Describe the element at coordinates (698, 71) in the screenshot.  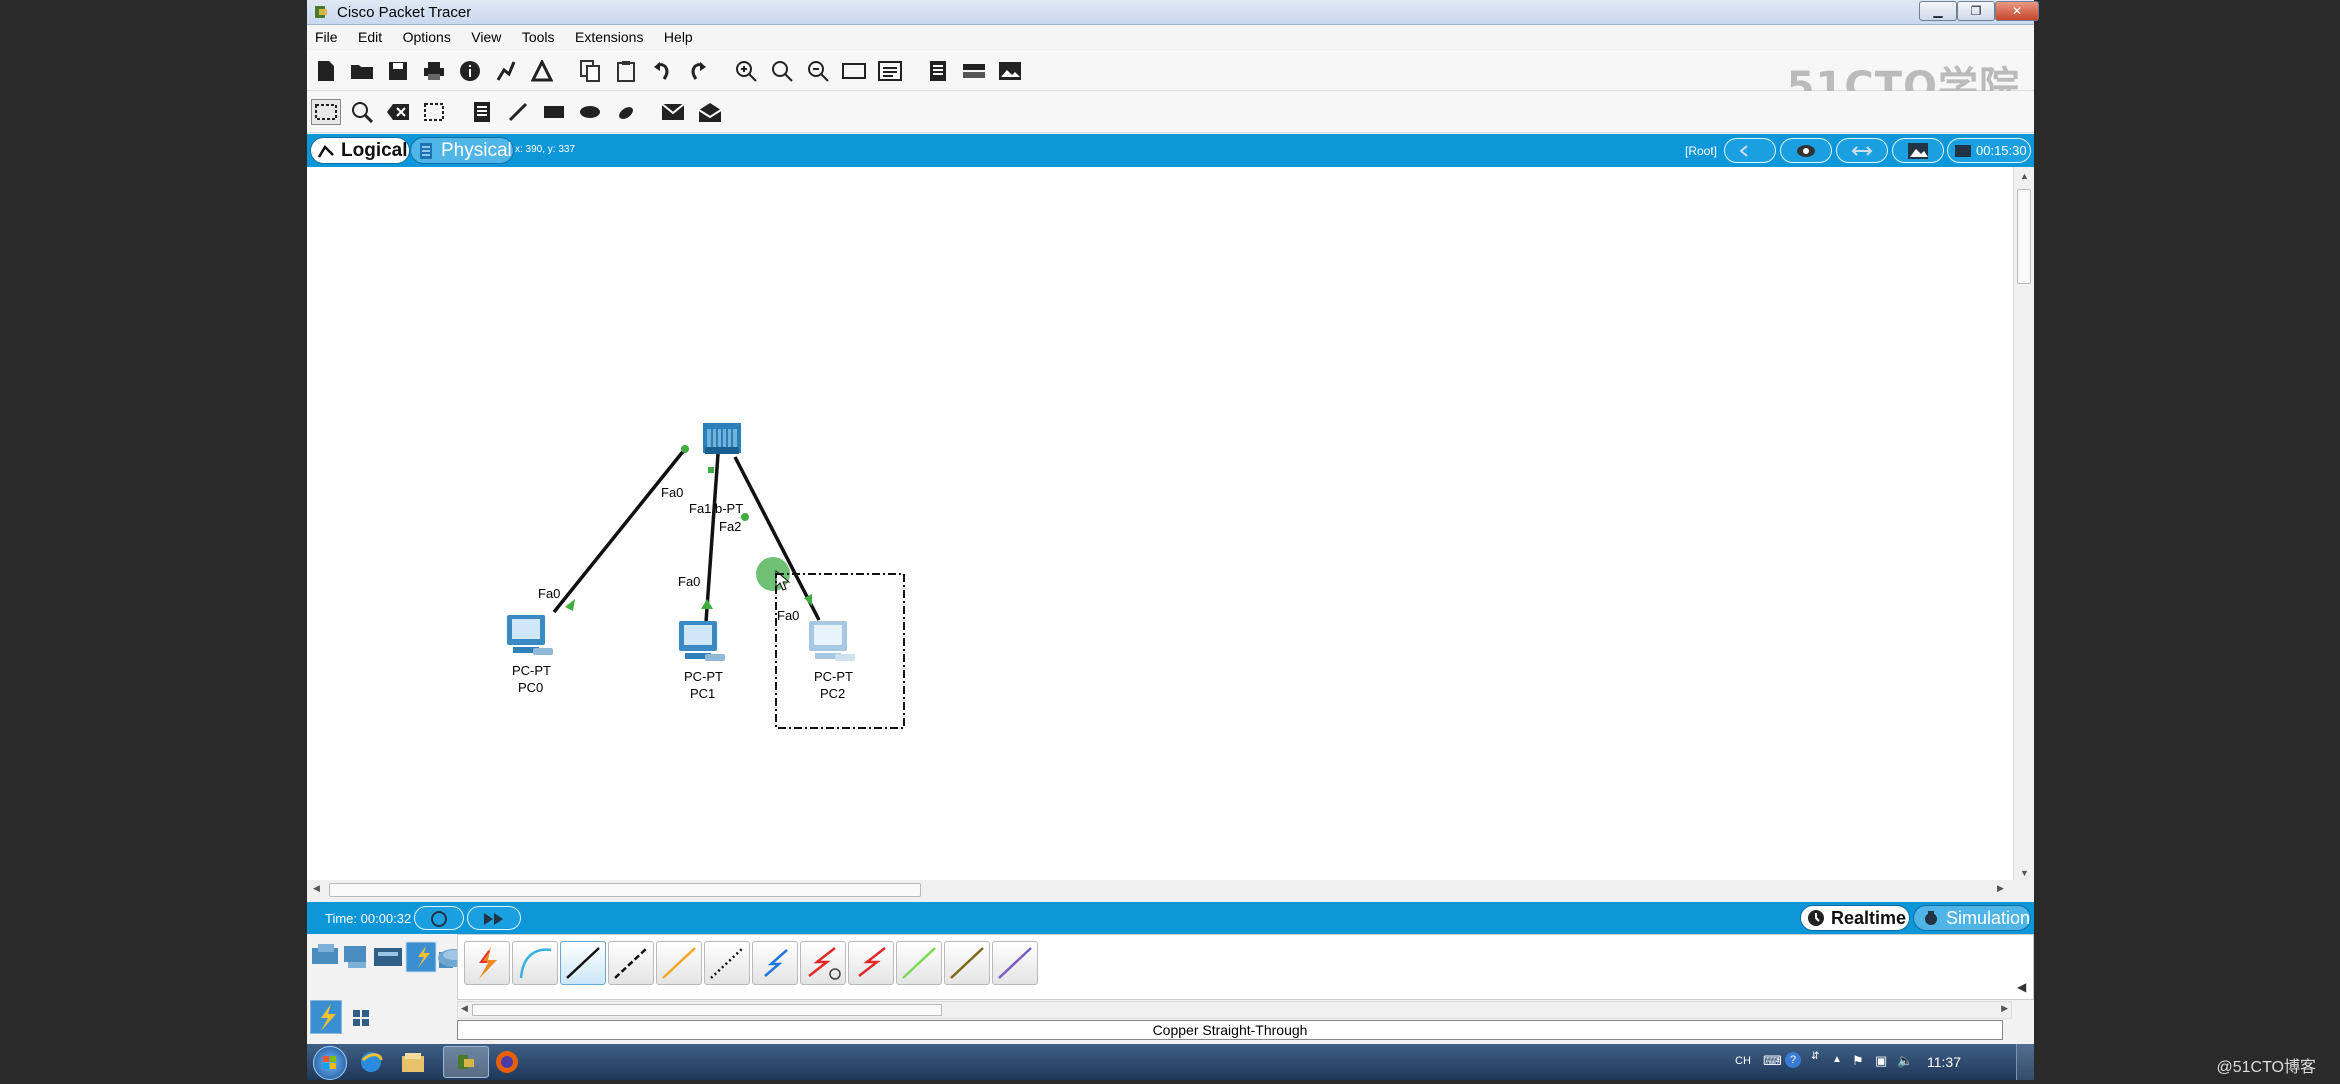
I see `redo-icon` at that location.